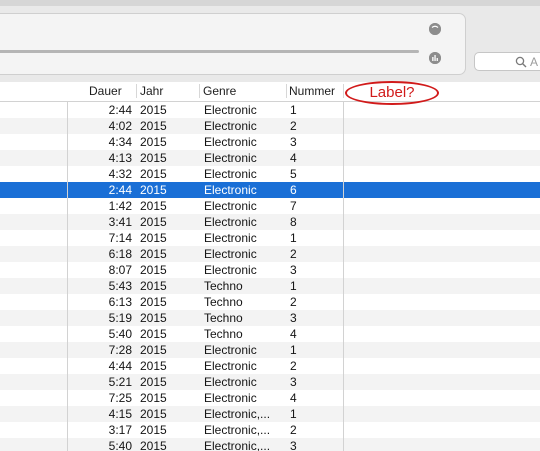 The image size is (540, 451). I want to click on search-icon, so click(521, 62).